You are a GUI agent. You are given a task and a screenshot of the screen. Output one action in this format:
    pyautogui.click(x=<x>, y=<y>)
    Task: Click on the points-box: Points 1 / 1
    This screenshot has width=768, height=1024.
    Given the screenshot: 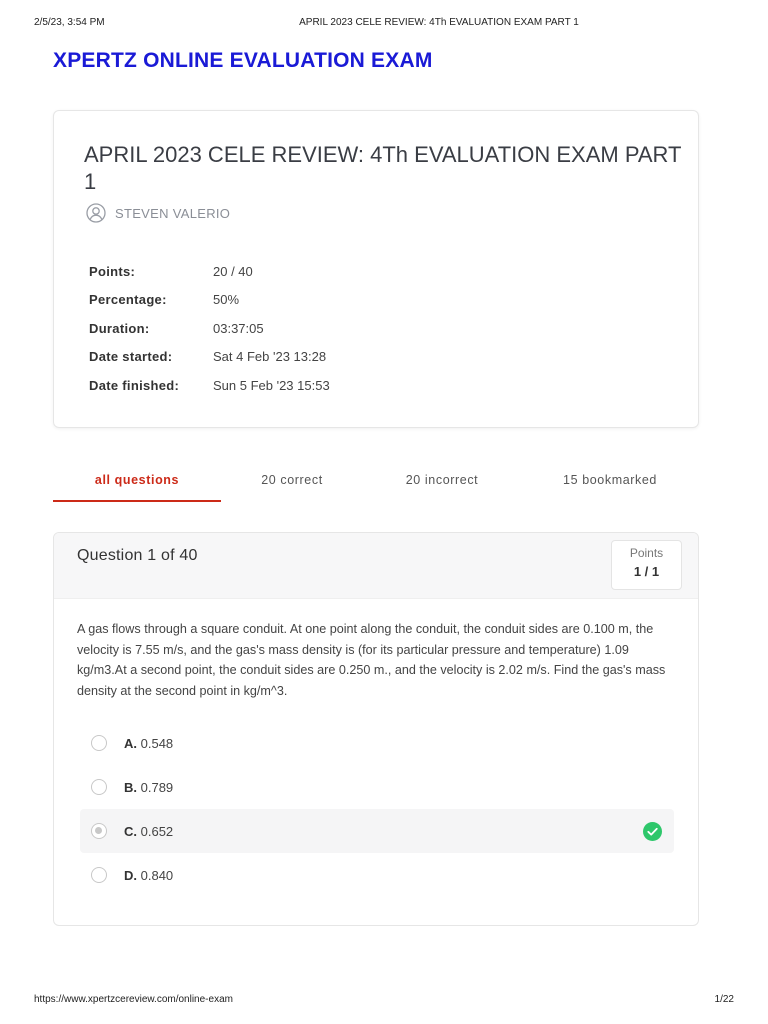 What is the action you would take?
    pyautogui.click(x=646, y=565)
    